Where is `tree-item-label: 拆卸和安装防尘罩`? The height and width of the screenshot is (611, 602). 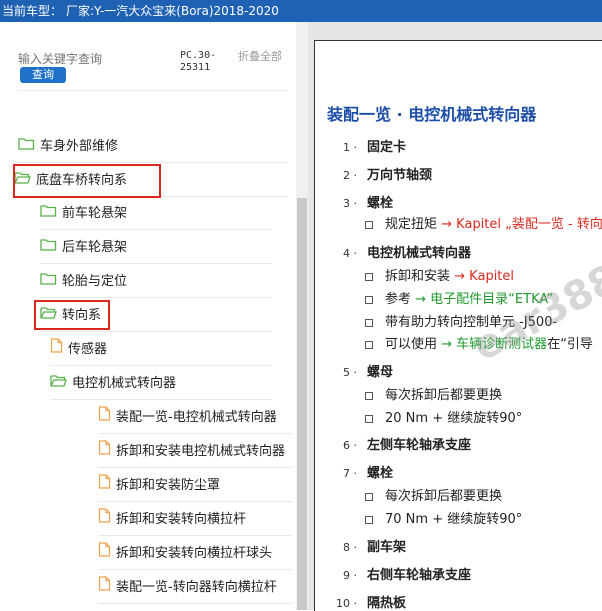
tree-item-label: 拆卸和安装防尘罩 is located at coordinates (168, 485).